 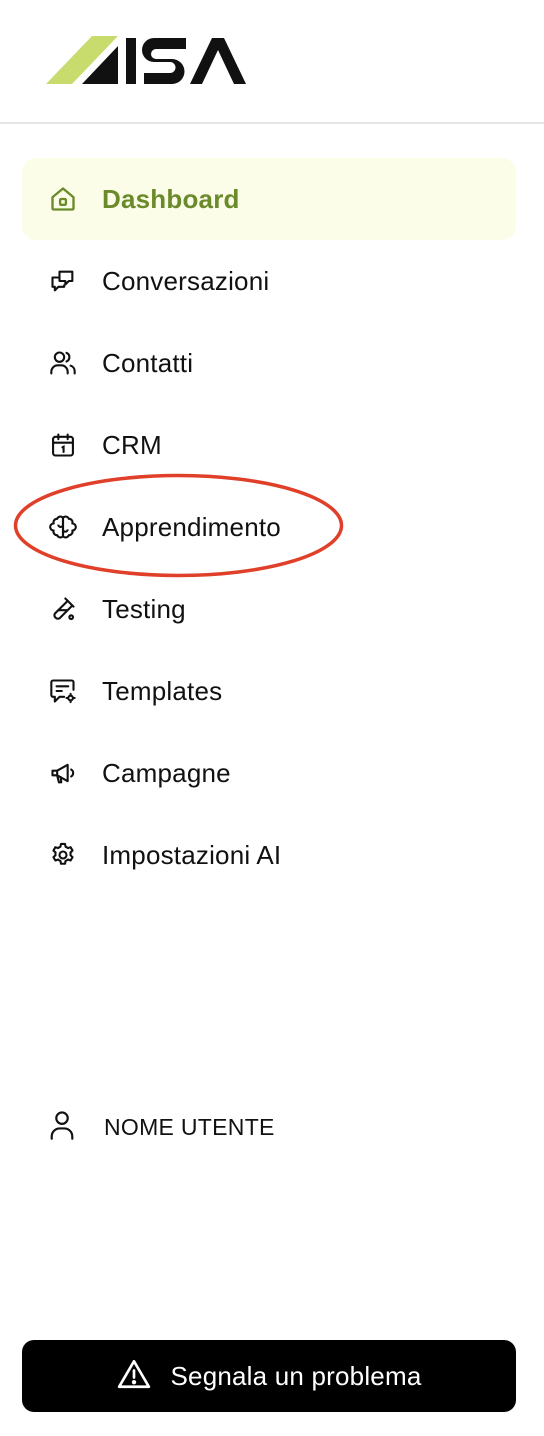 I want to click on calendar-icon, so click(x=63, y=445).